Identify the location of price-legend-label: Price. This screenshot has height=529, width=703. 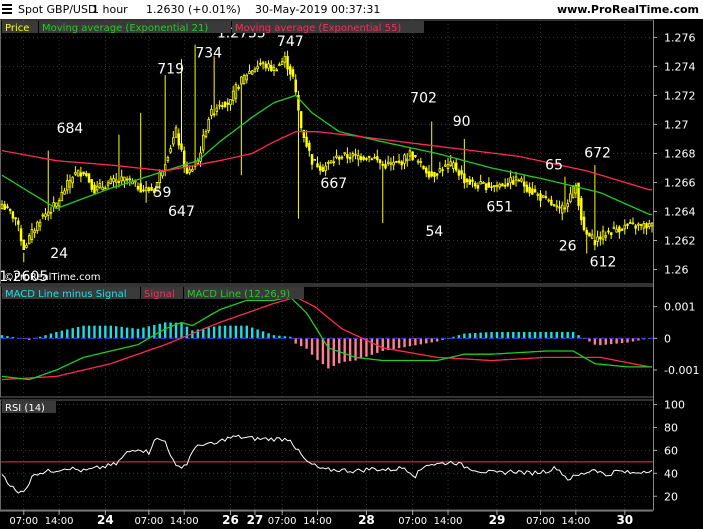
(17, 28).